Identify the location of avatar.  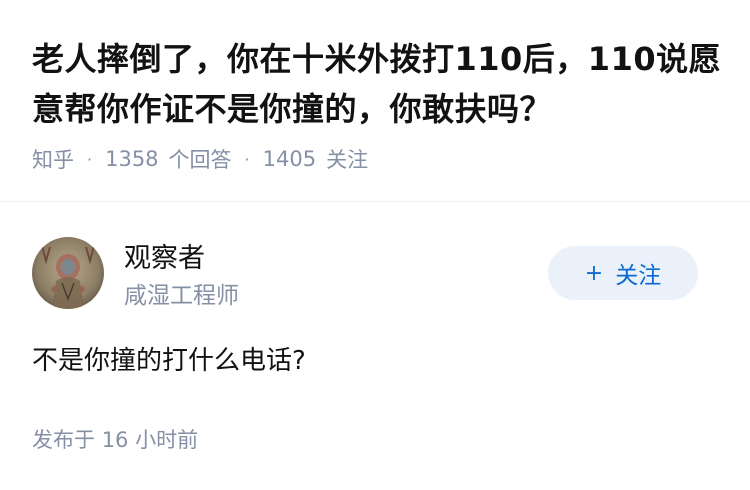
(68, 273).